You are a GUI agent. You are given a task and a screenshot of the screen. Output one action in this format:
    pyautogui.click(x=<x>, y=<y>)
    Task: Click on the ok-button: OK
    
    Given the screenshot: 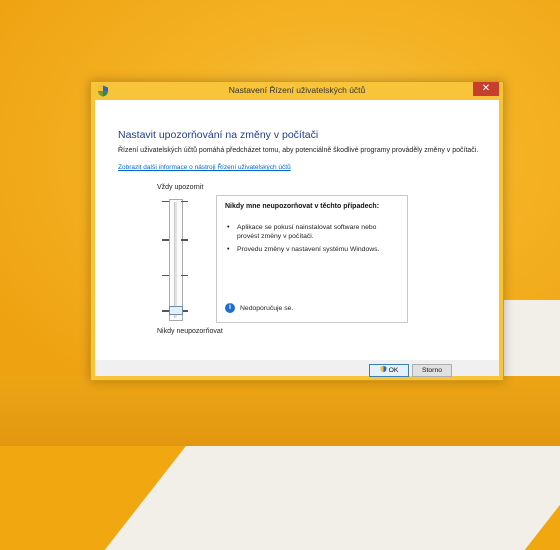 What is the action you would take?
    pyautogui.click(x=389, y=370)
    